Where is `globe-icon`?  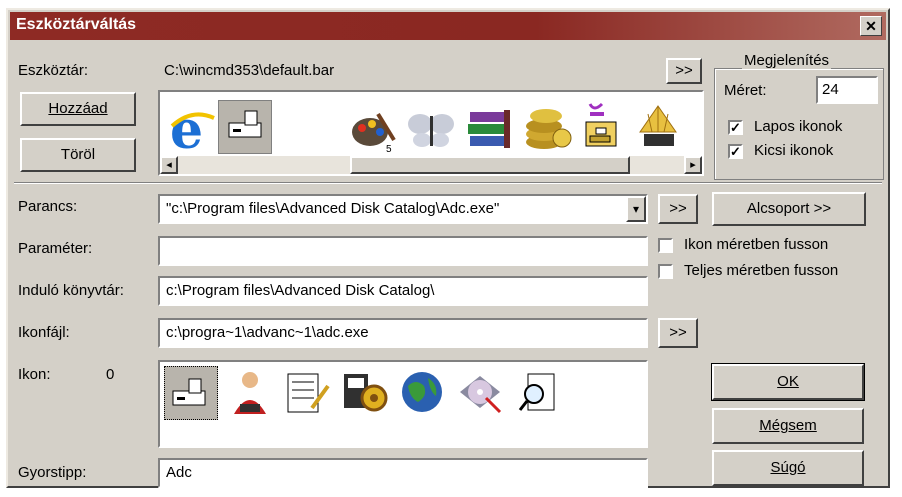 globe-icon is located at coordinates (423, 394).